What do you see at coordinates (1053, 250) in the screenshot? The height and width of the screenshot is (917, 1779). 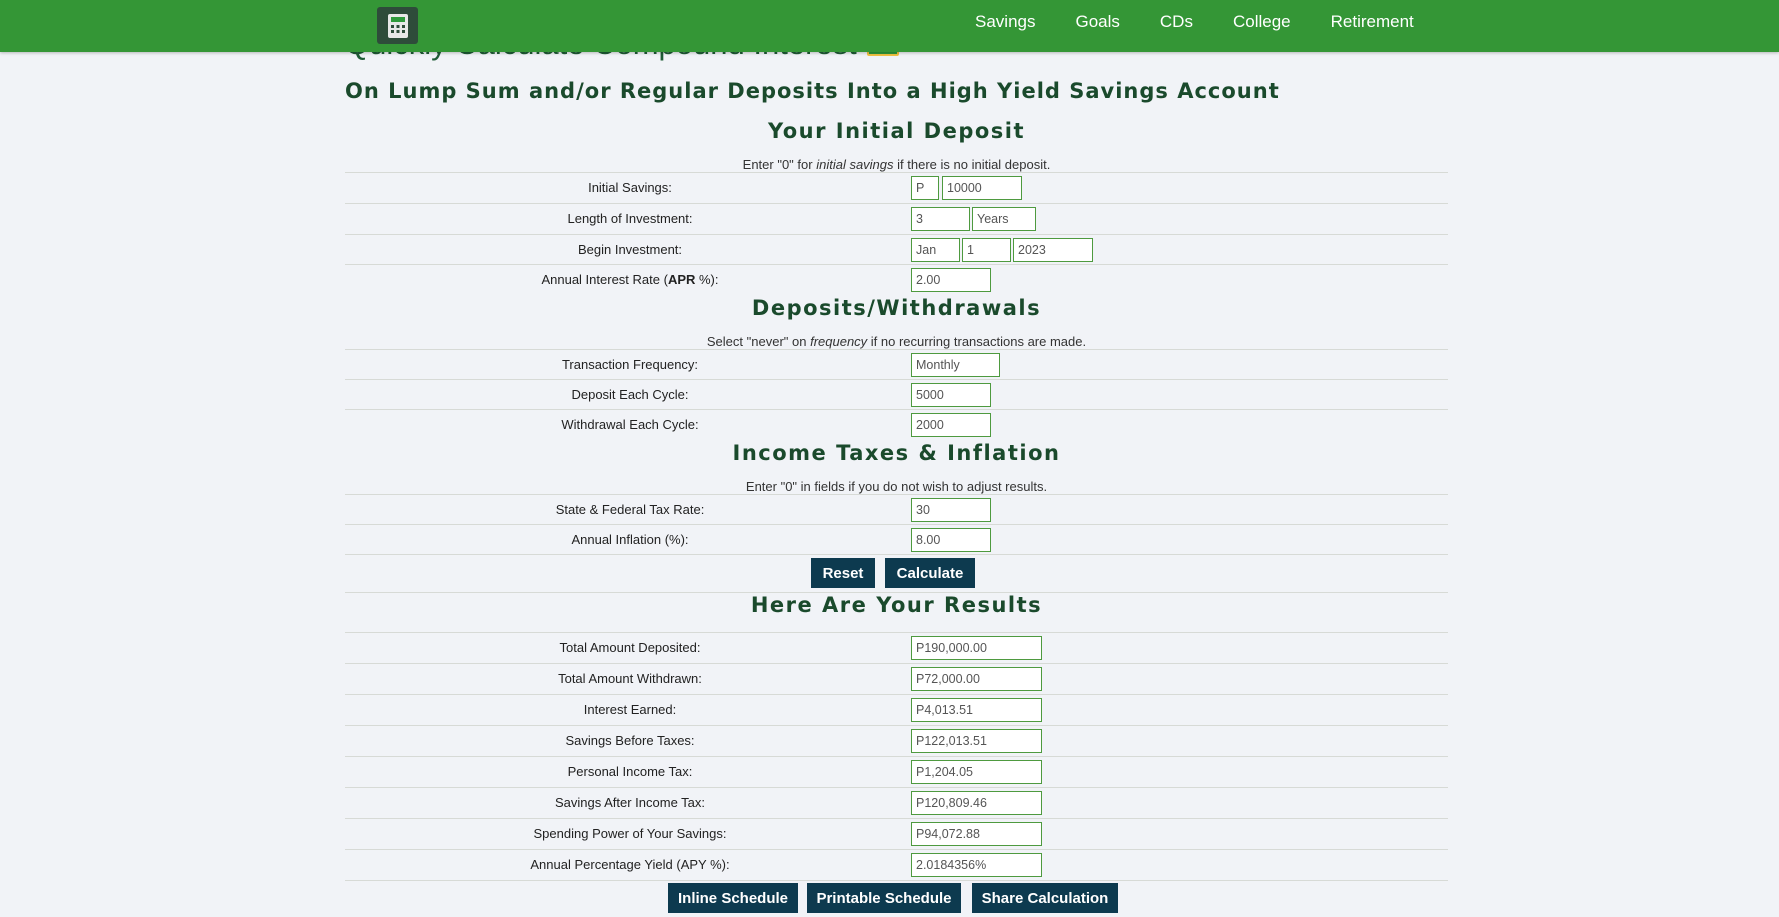 I see `begin-year-input: 2023` at bounding box center [1053, 250].